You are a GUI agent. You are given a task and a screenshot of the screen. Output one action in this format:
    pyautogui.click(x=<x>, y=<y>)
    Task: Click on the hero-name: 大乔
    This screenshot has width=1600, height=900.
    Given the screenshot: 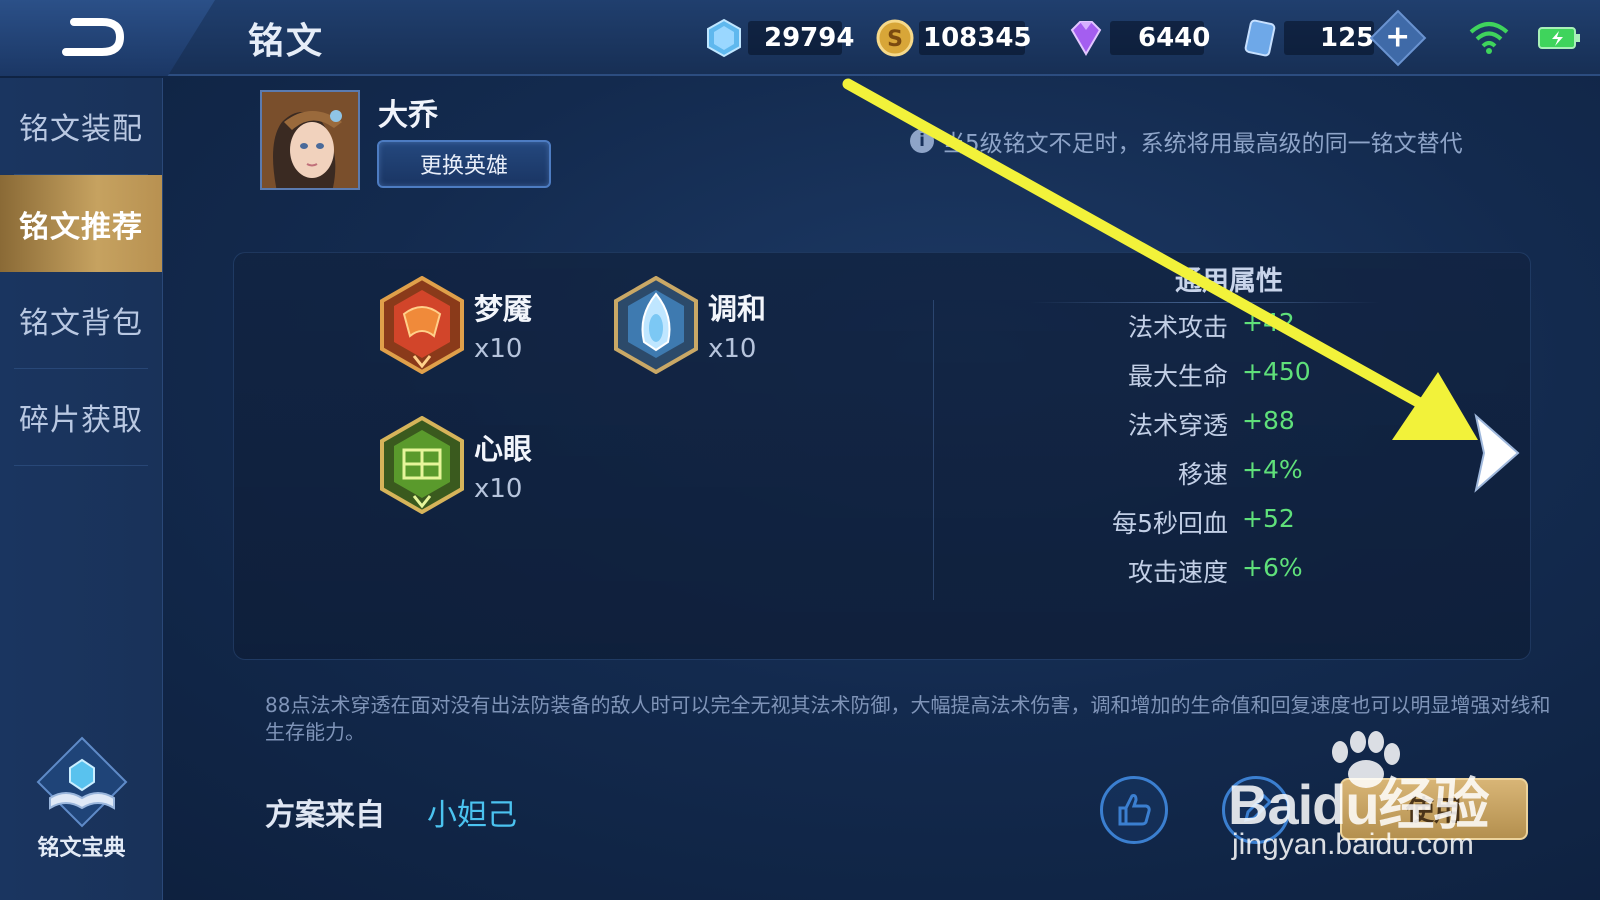 What is the action you would take?
    pyautogui.click(x=408, y=115)
    